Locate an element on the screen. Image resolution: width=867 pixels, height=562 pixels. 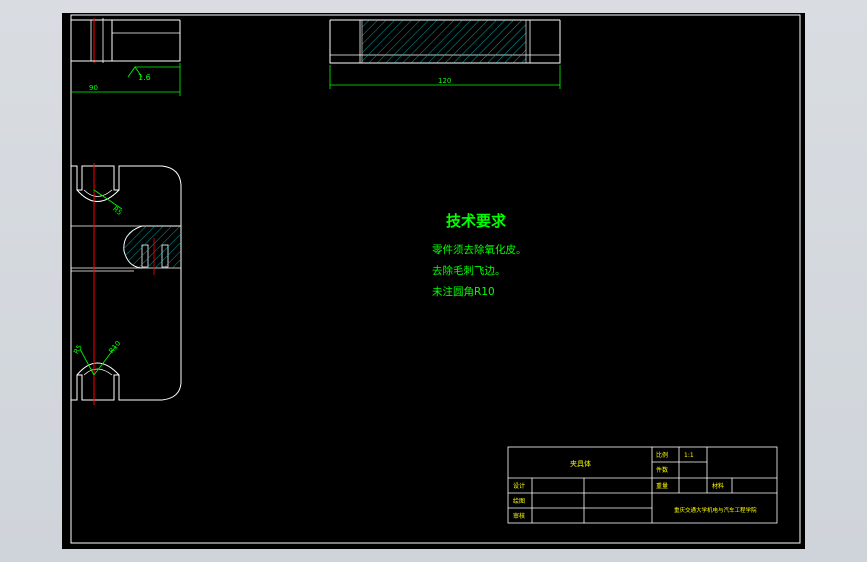
roughness-label: 1.6 is located at coordinates (144, 77).